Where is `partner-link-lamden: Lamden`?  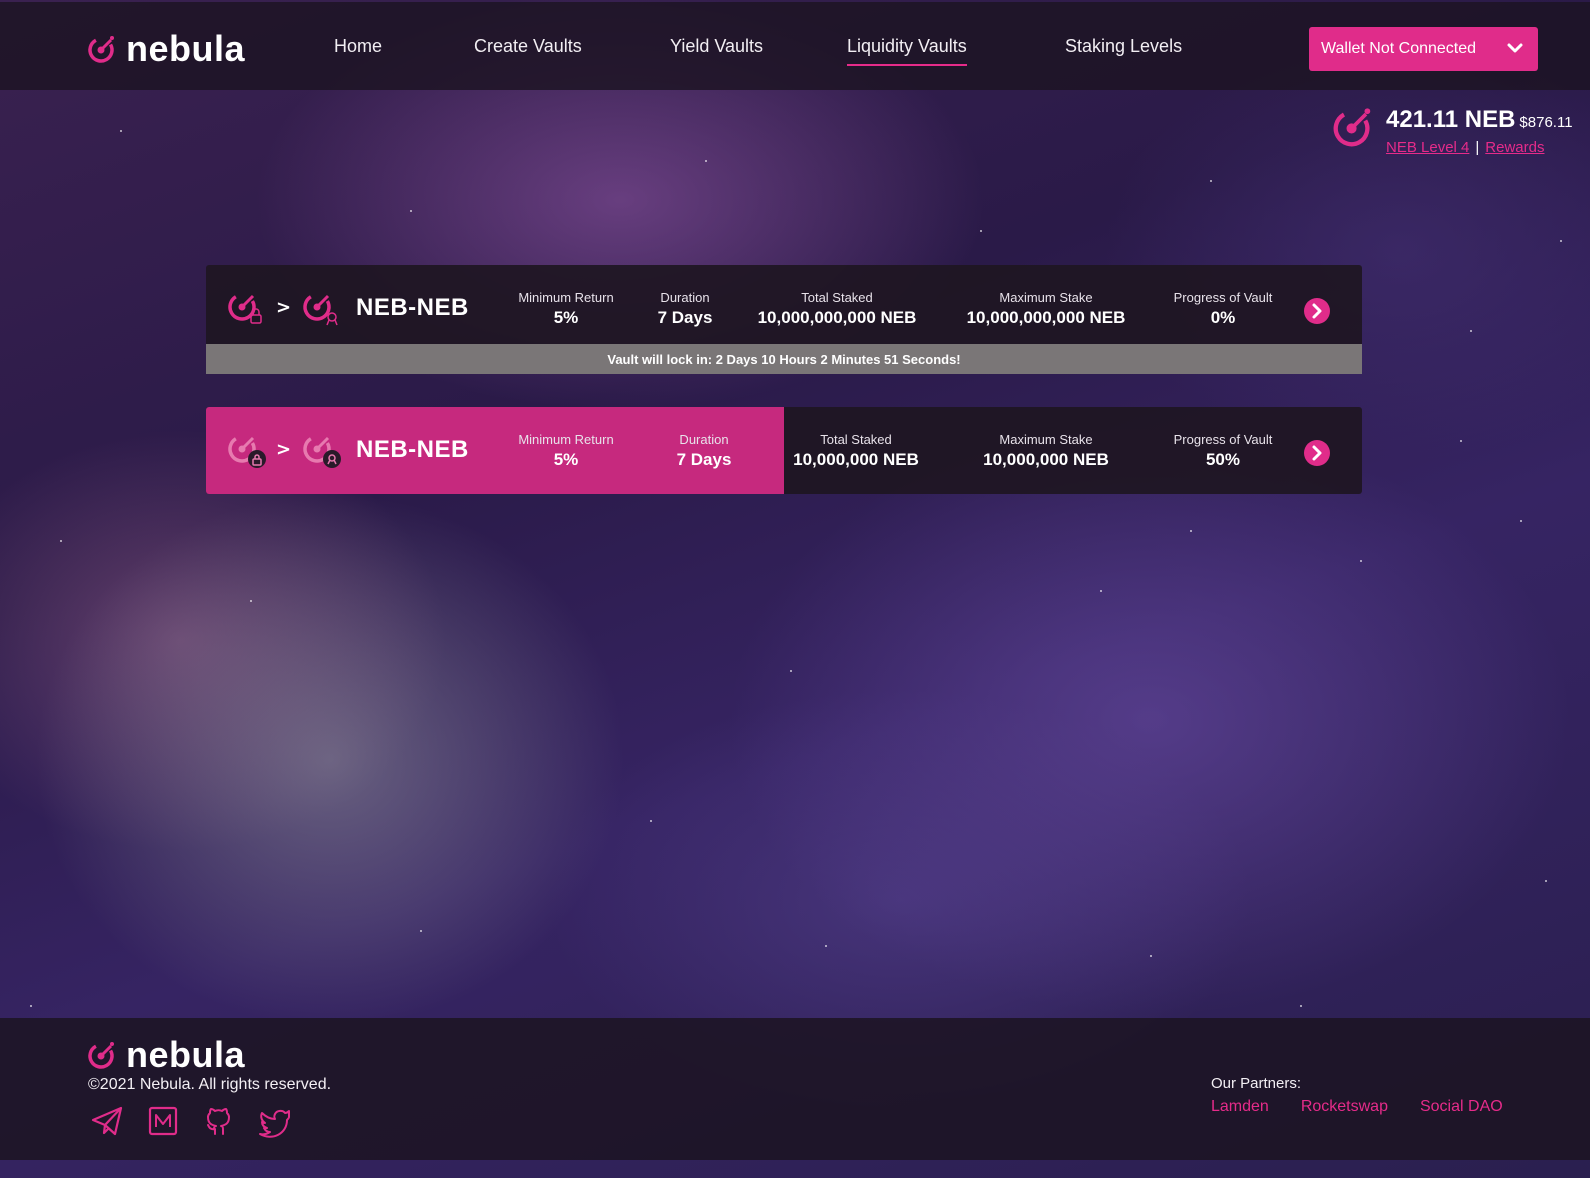
partner-link-lamden: Lamden is located at coordinates (1240, 1107).